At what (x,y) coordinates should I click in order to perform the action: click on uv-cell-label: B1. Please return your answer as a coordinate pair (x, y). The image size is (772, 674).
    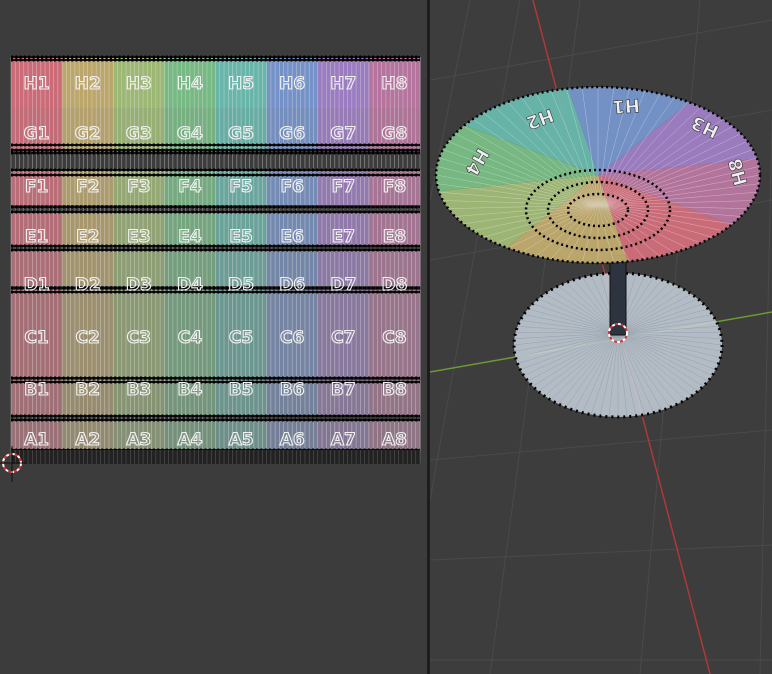
    Looking at the image, I should click on (36, 390).